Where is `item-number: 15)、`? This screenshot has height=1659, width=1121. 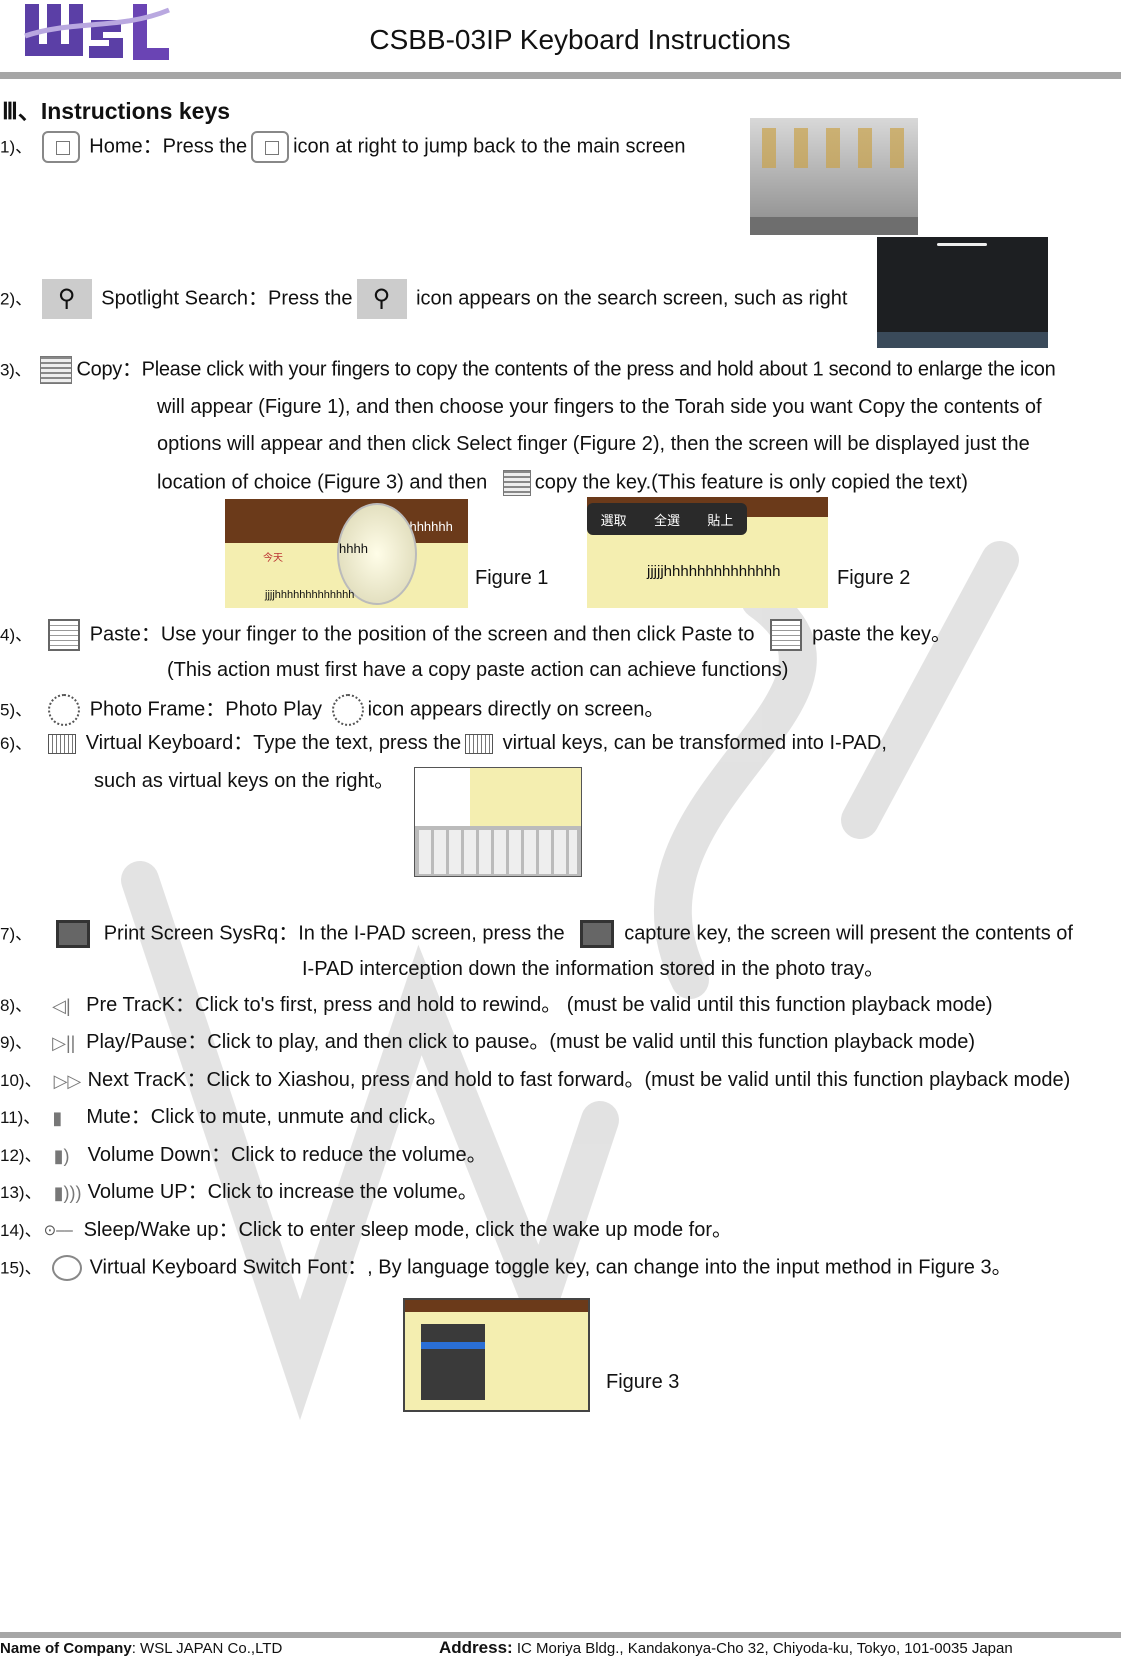
item-number: 15)、 is located at coordinates (21, 1268).